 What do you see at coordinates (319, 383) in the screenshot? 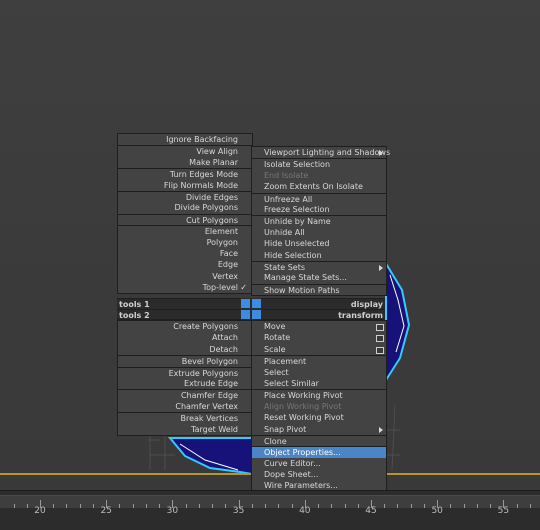
I see `menu-item-select-similar: Select Similar` at bounding box center [319, 383].